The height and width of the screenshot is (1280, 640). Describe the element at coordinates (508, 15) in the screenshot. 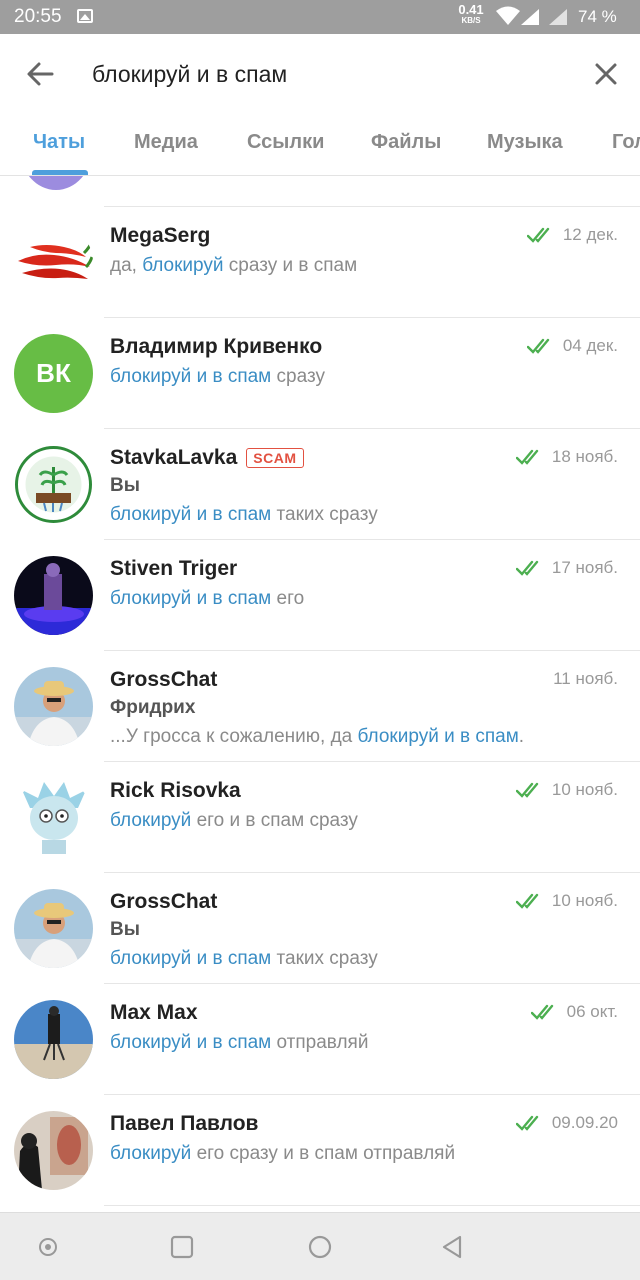

I see `wifi-icon` at that location.